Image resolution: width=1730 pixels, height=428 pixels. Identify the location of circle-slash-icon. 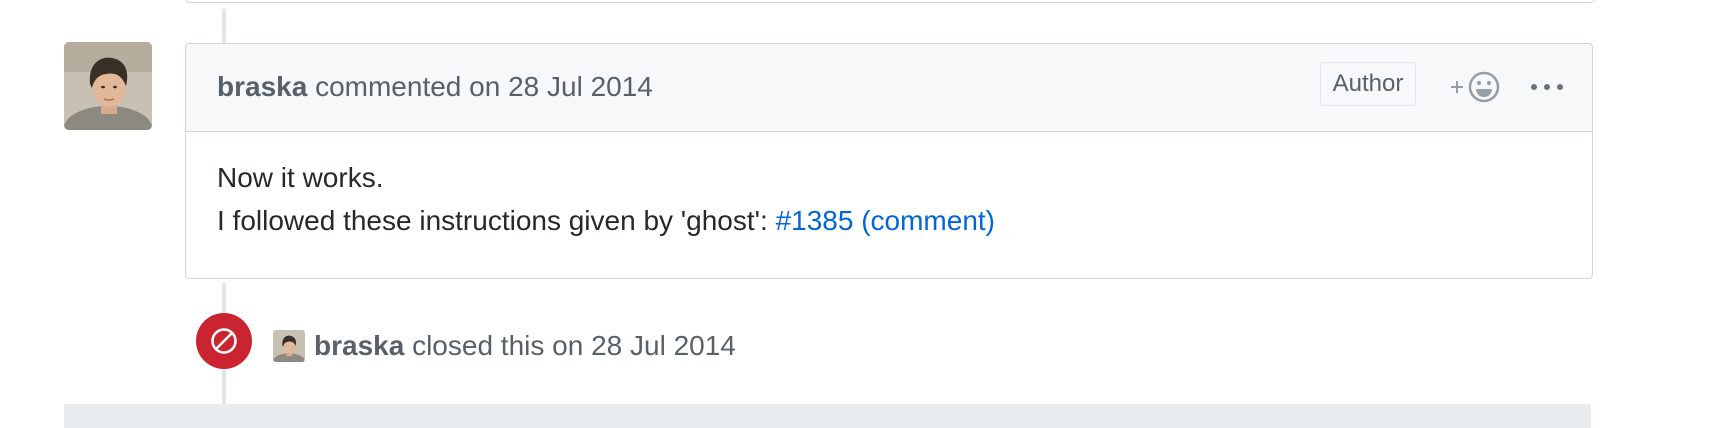
(224, 341).